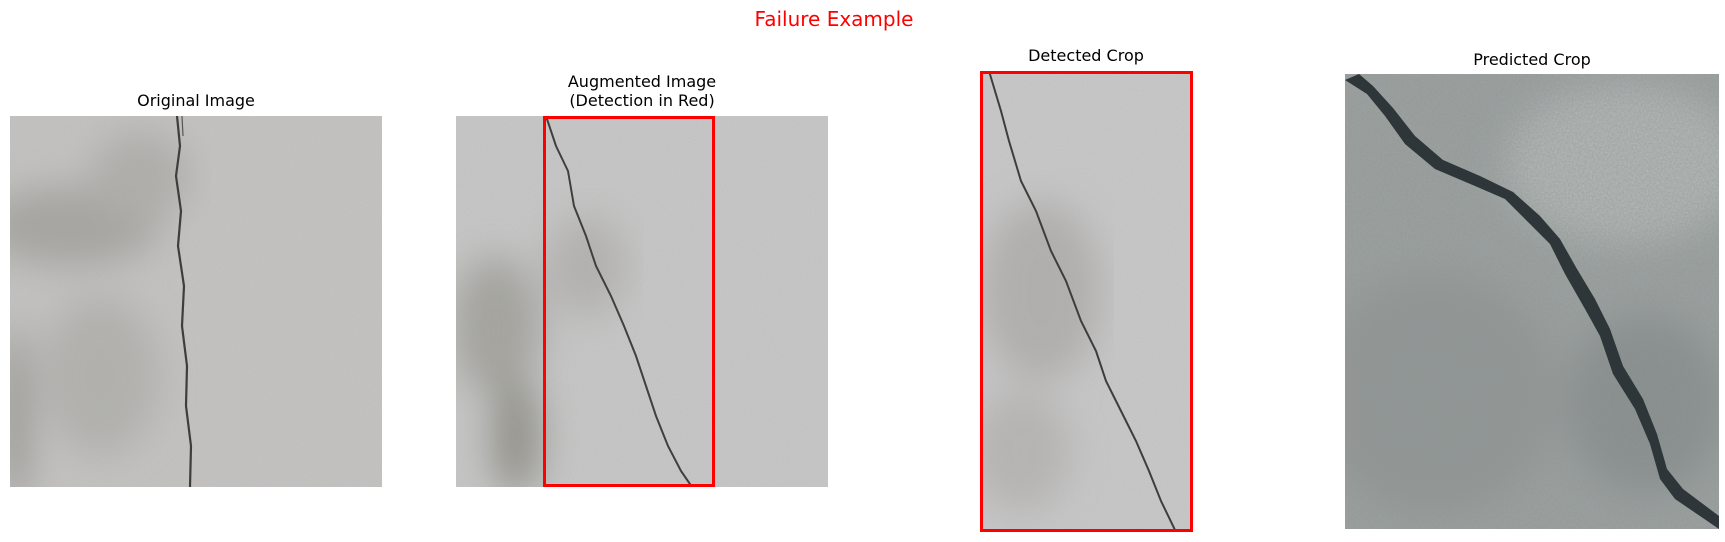 This screenshot has height=542, width=1725. Describe the element at coordinates (1532, 59) in the screenshot. I see `predicted-crop-title: Predicted Crop` at that location.